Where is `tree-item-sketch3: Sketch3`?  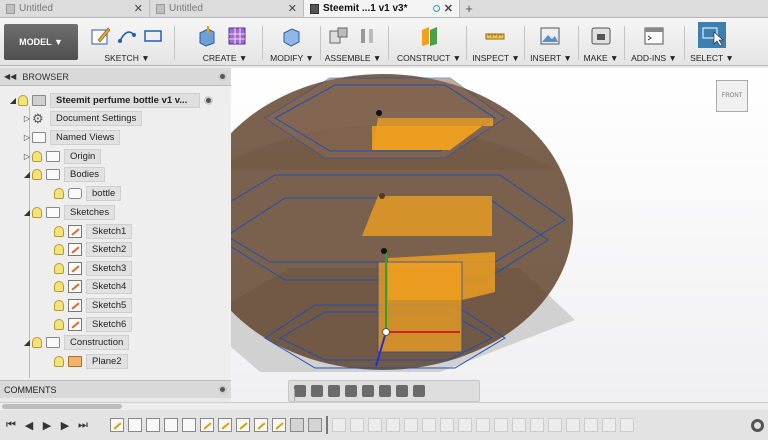 tree-item-sketch3: Sketch3 is located at coordinates (88, 268).